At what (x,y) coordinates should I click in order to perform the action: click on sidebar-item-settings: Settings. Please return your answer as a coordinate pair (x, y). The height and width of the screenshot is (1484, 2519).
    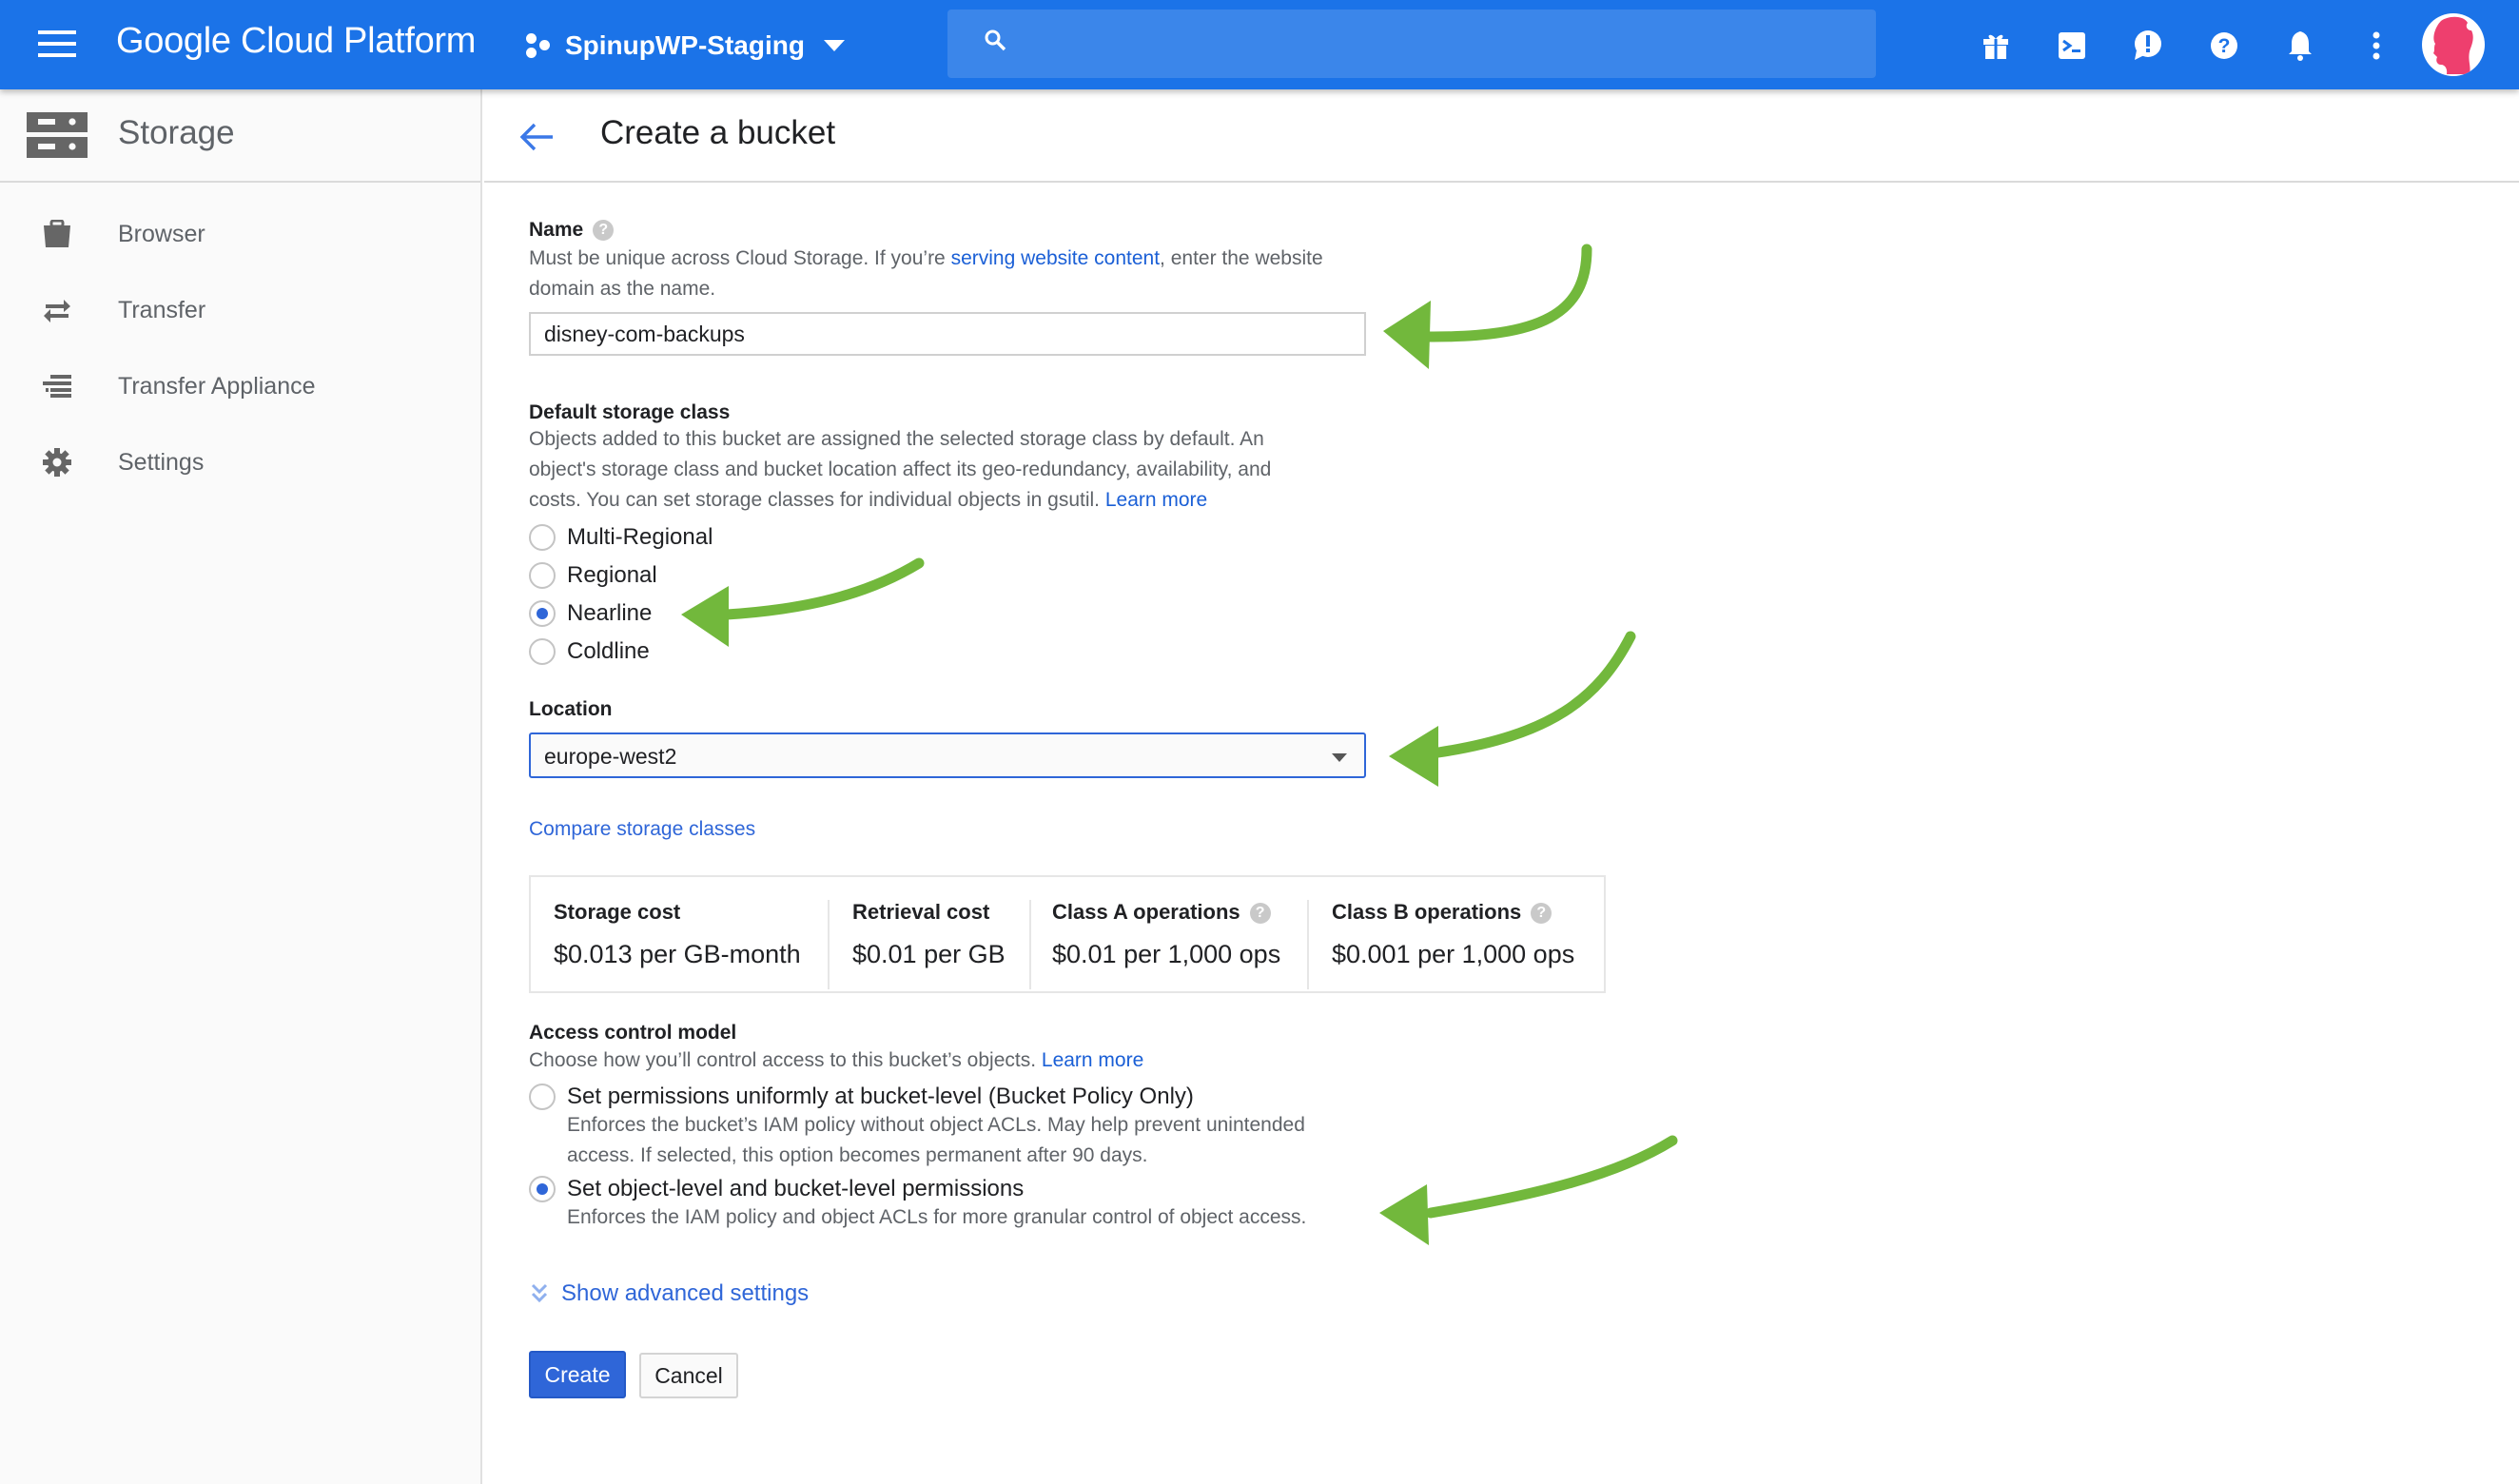
    Looking at the image, I should click on (240, 462).